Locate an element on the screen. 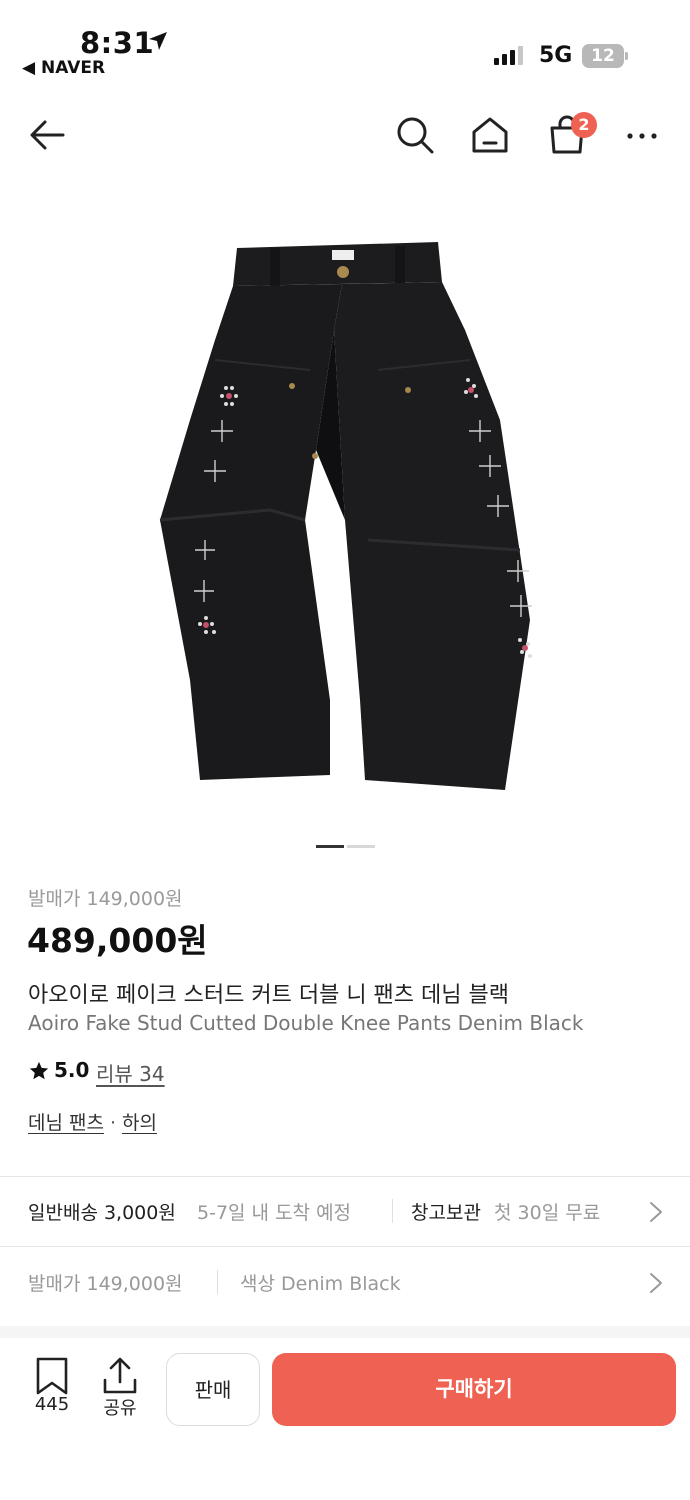 This screenshot has width=690, height=1500. share-icon is located at coordinates (120, 1376).